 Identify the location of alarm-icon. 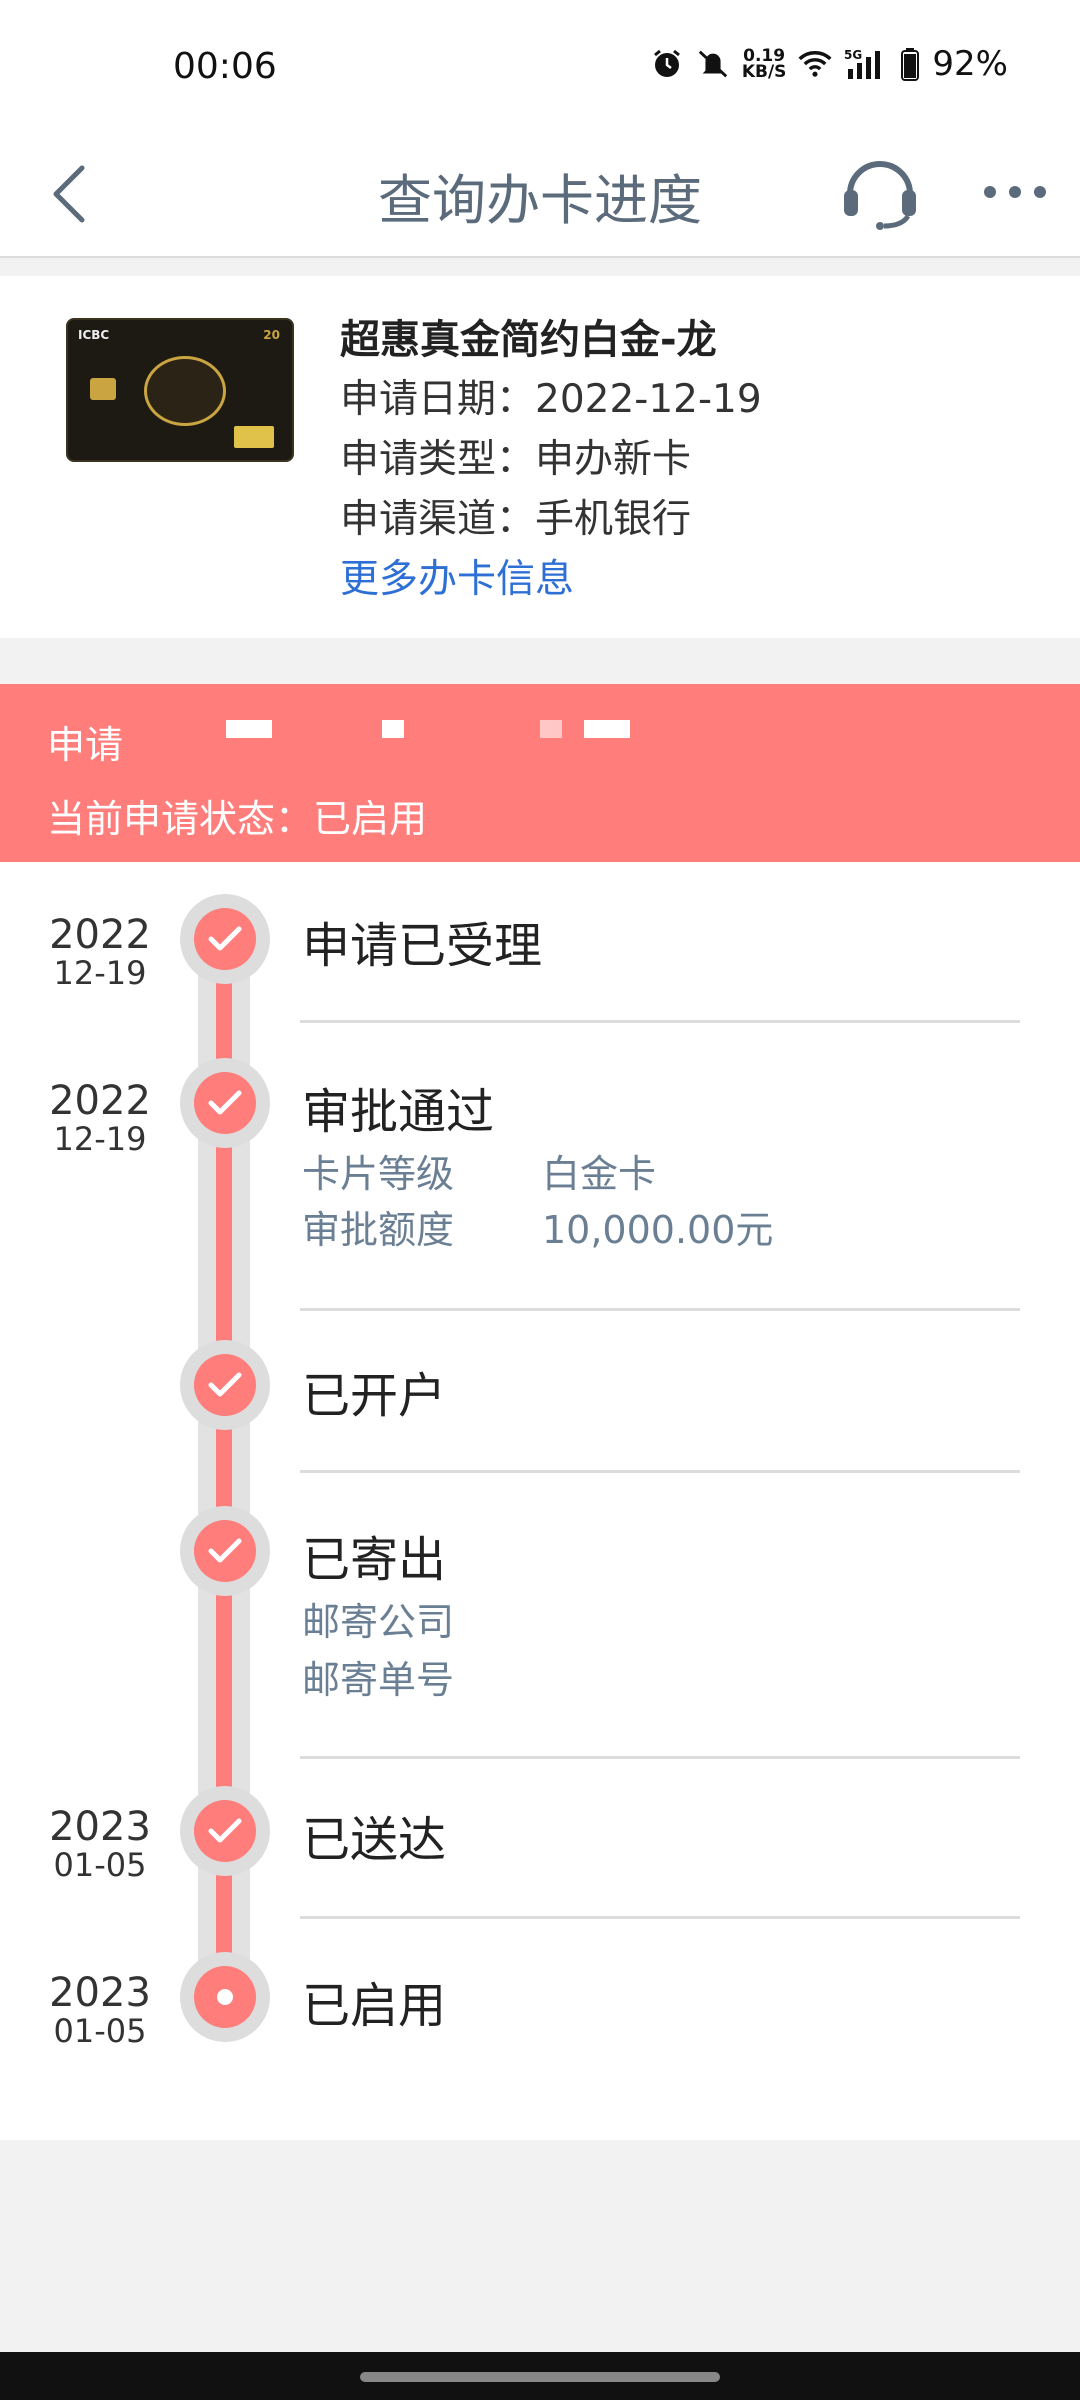
(667, 64).